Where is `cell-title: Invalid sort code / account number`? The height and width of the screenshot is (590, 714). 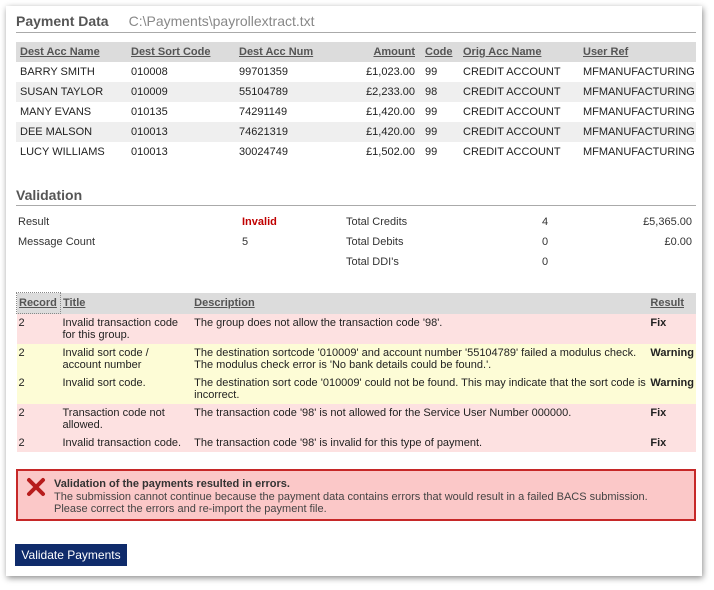
cell-title: Invalid sort code / account number is located at coordinates (126, 358).